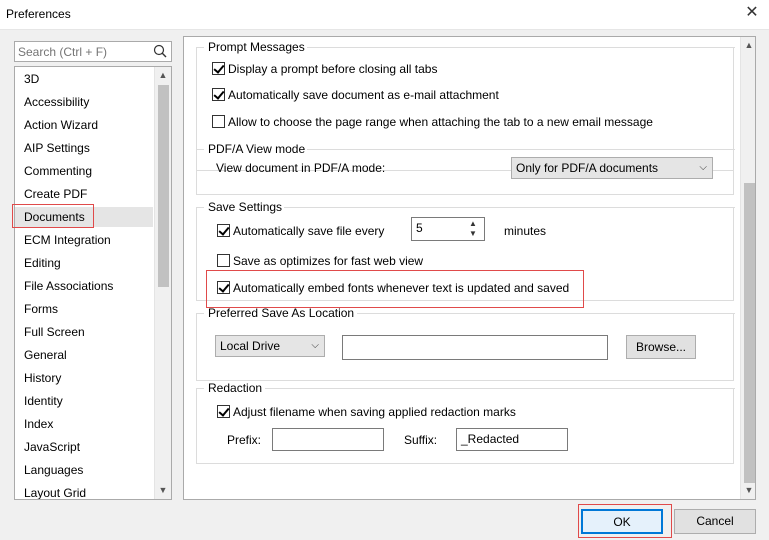 The image size is (769, 540). Describe the element at coordinates (56, 102) in the screenshot. I see `category-item-accessibility: Accessibility` at that location.